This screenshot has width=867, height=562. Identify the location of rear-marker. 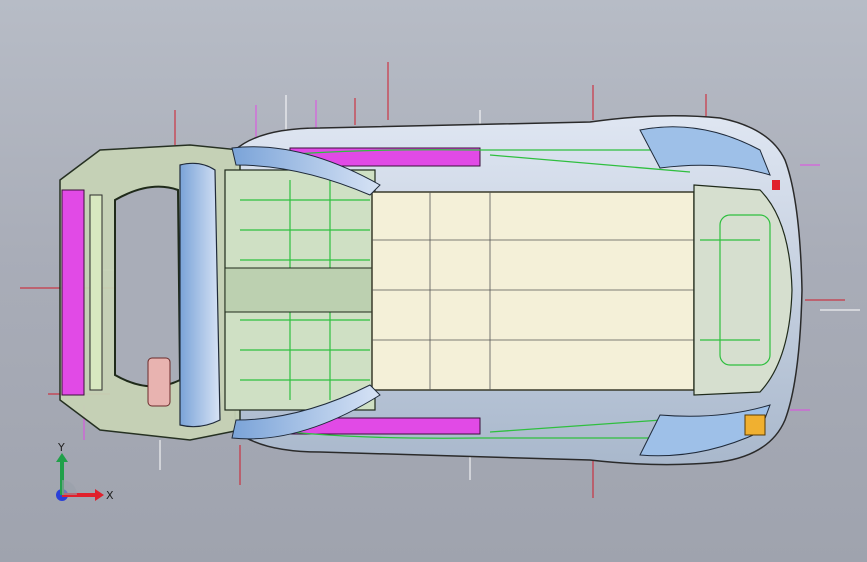
(776, 185).